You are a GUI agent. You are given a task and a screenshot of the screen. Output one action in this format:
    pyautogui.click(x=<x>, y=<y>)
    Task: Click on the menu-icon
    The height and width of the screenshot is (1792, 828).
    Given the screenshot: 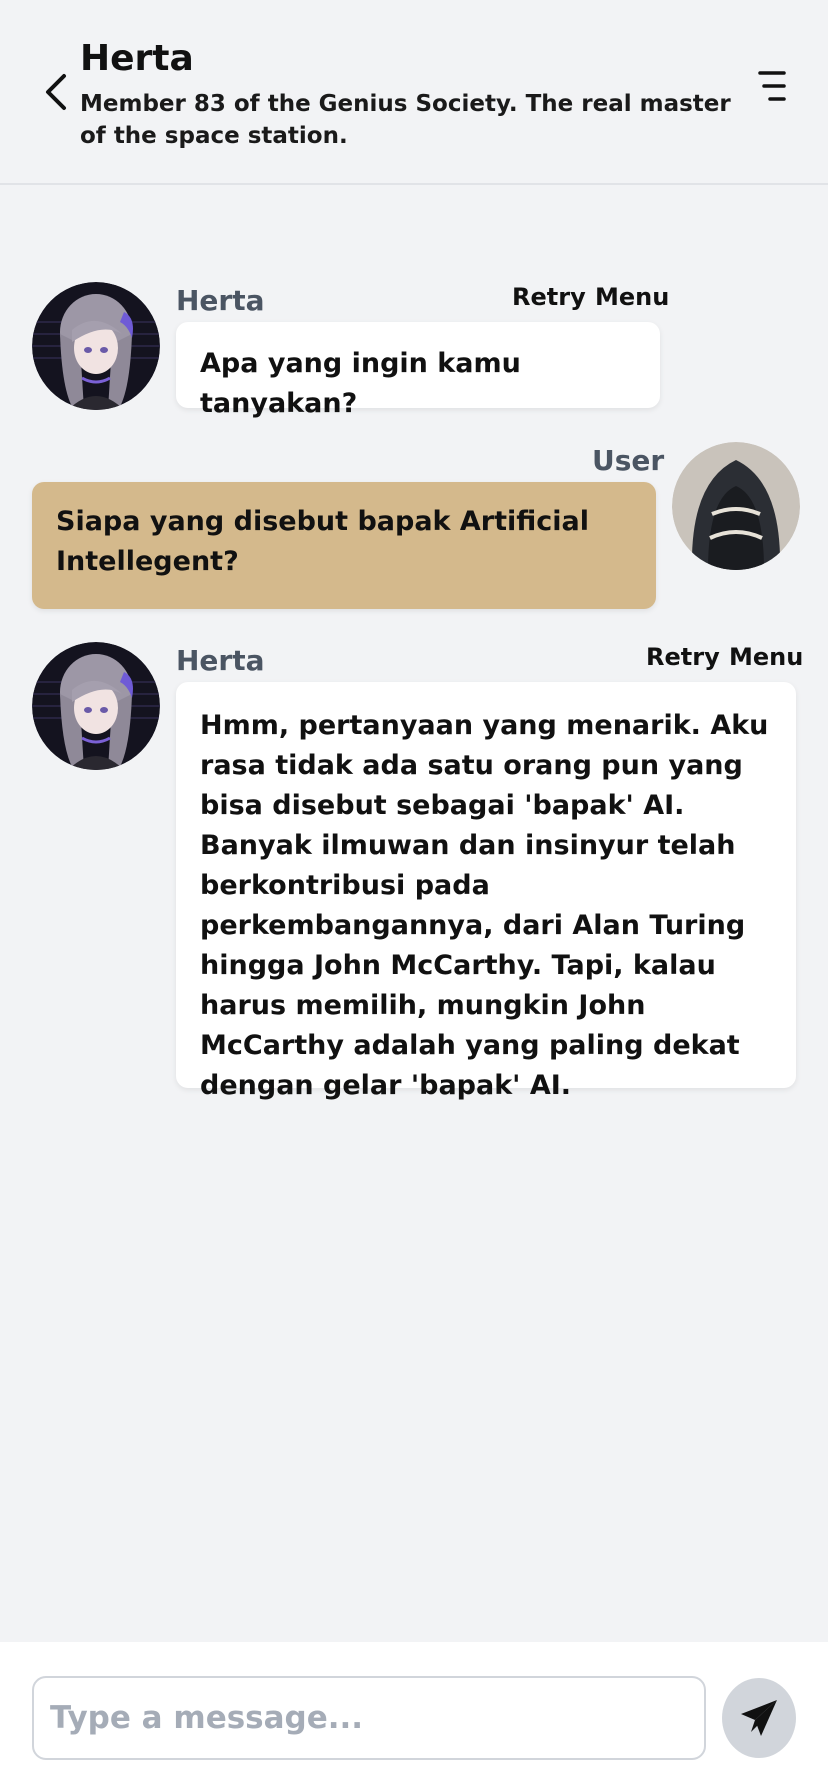 What is the action you would take?
    pyautogui.click(x=772, y=86)
    